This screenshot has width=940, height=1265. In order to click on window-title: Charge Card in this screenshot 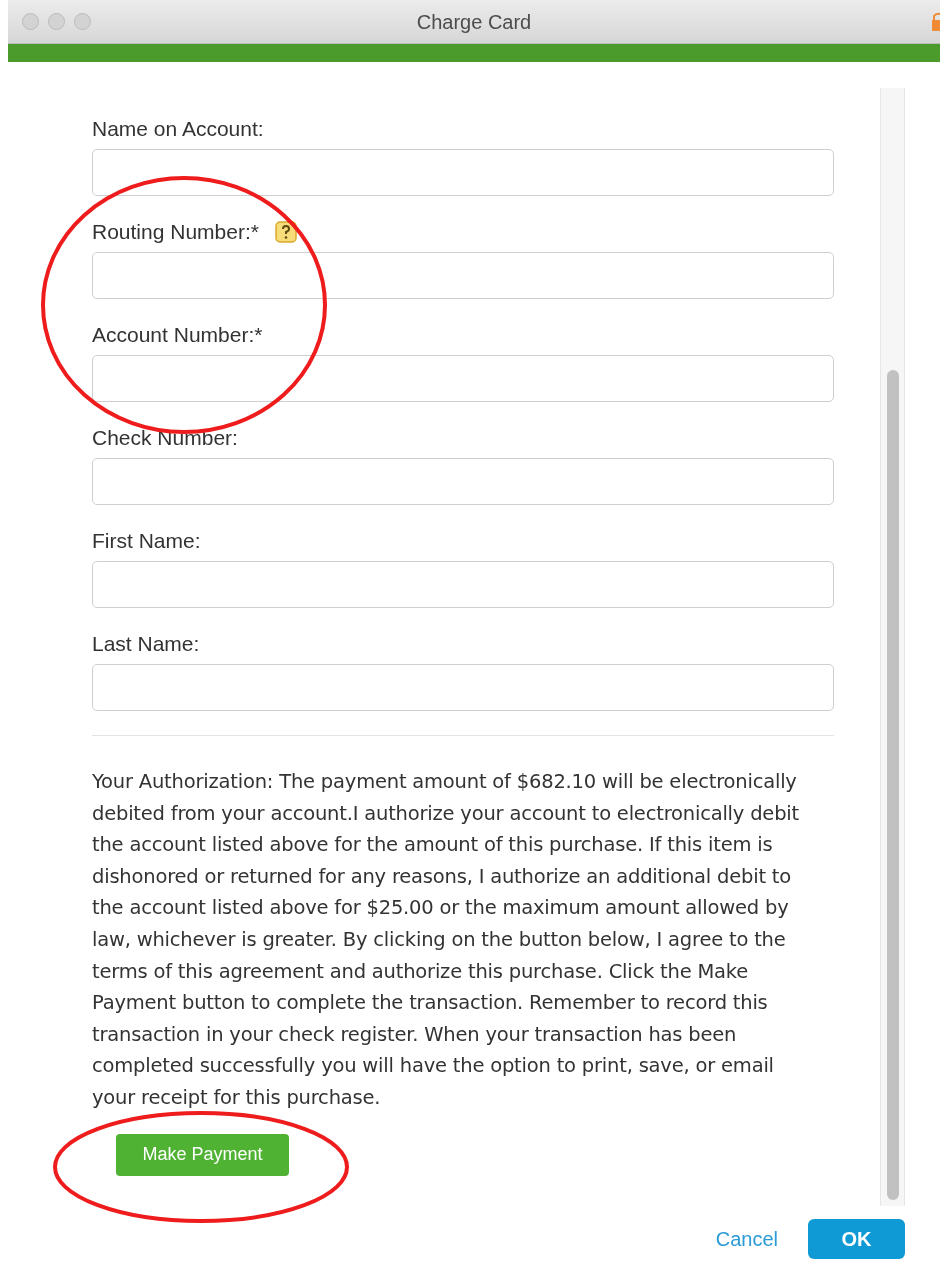, I will do `click(474, 22)`.